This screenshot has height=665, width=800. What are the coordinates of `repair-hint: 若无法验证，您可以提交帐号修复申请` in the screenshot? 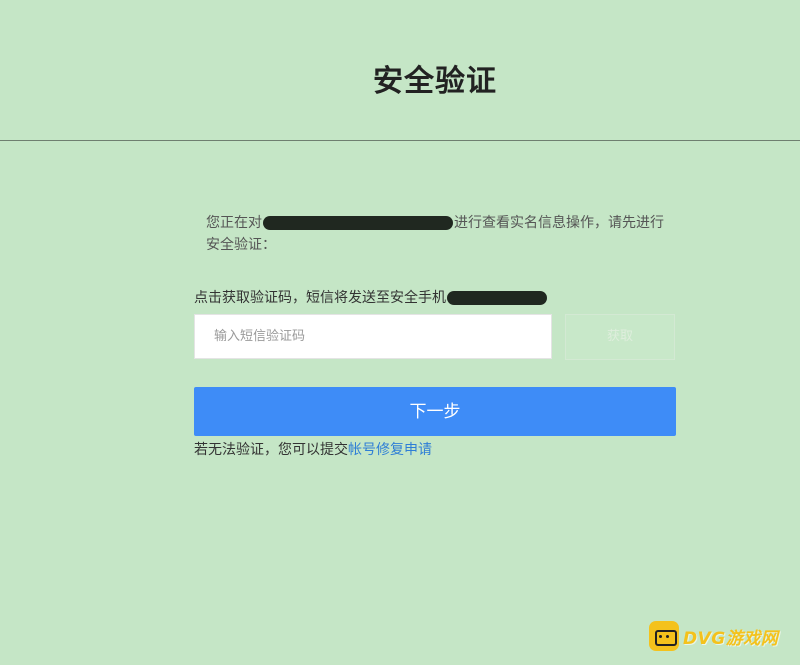 It's located at (313, 449).